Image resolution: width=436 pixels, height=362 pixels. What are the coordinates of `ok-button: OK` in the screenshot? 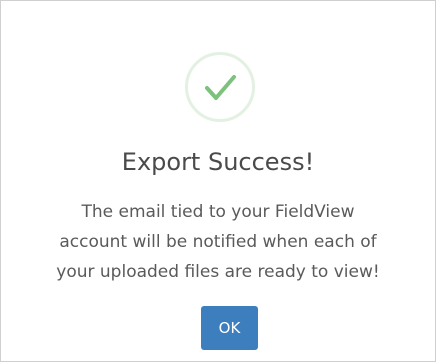 It's located at (229, 328).